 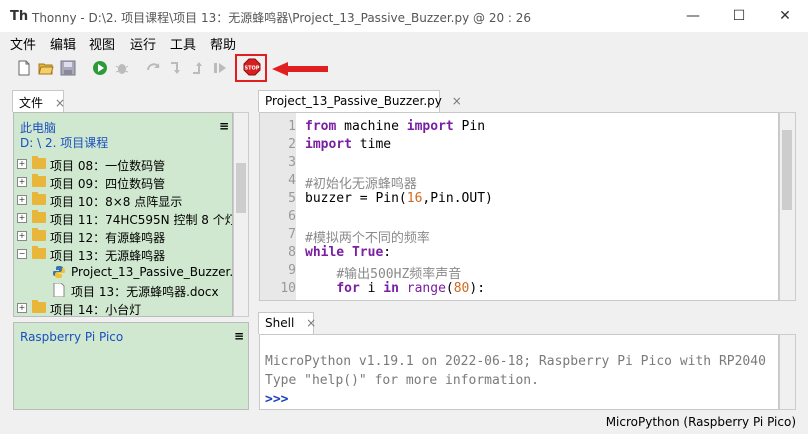 I want to click on shell-help-line: Type "help()" for more information., so click(x=402, y=380).